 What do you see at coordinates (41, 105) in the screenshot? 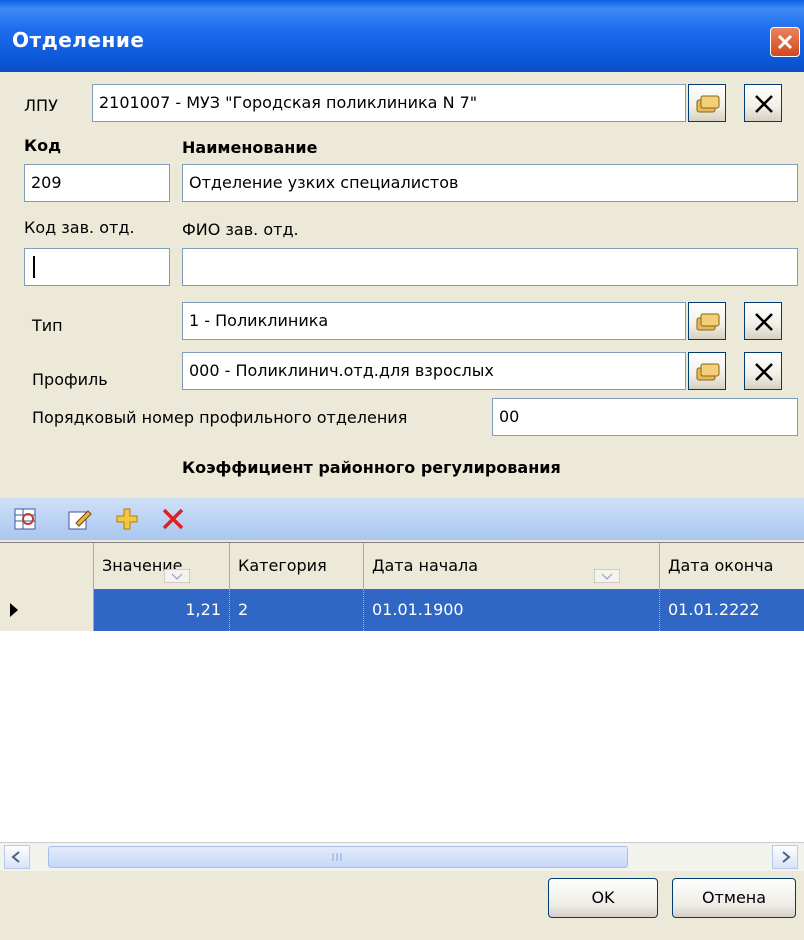
I see `lpu-label: ЛПУ` at bounding box center [41, 105].